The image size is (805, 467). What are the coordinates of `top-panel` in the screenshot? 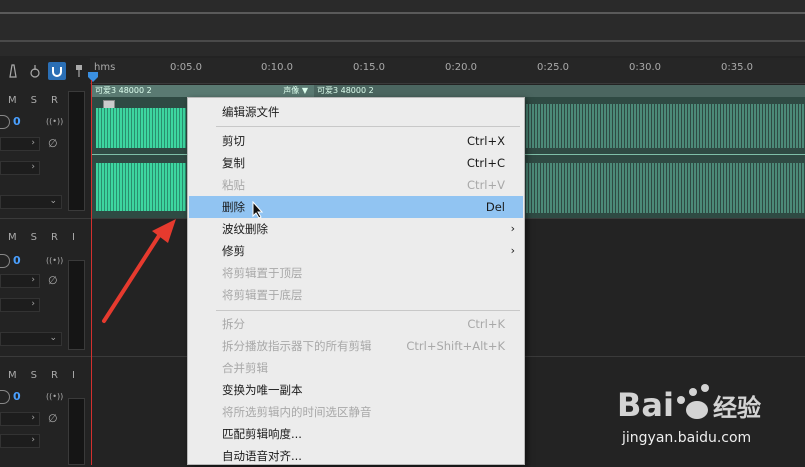 It's located at (402, 28).